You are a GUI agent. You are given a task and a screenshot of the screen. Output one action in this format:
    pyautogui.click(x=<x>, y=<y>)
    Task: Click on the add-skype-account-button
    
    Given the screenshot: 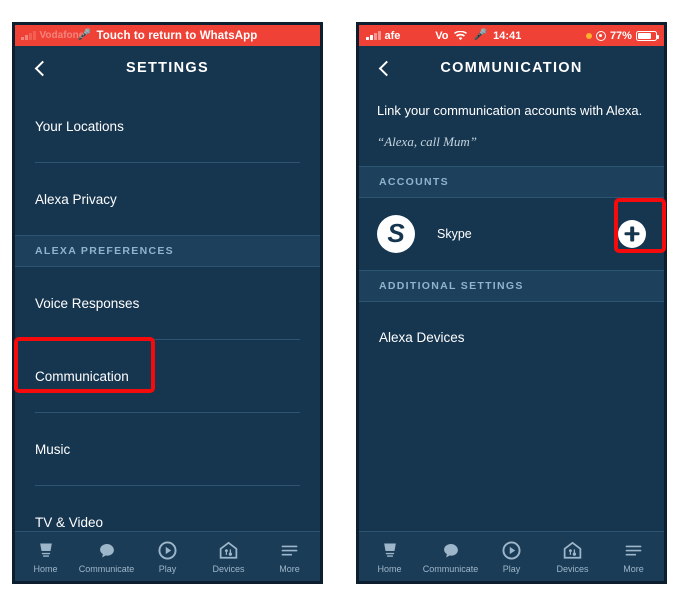 What is the action you would take?
    pyautogui.click(x=632, y=233)
    